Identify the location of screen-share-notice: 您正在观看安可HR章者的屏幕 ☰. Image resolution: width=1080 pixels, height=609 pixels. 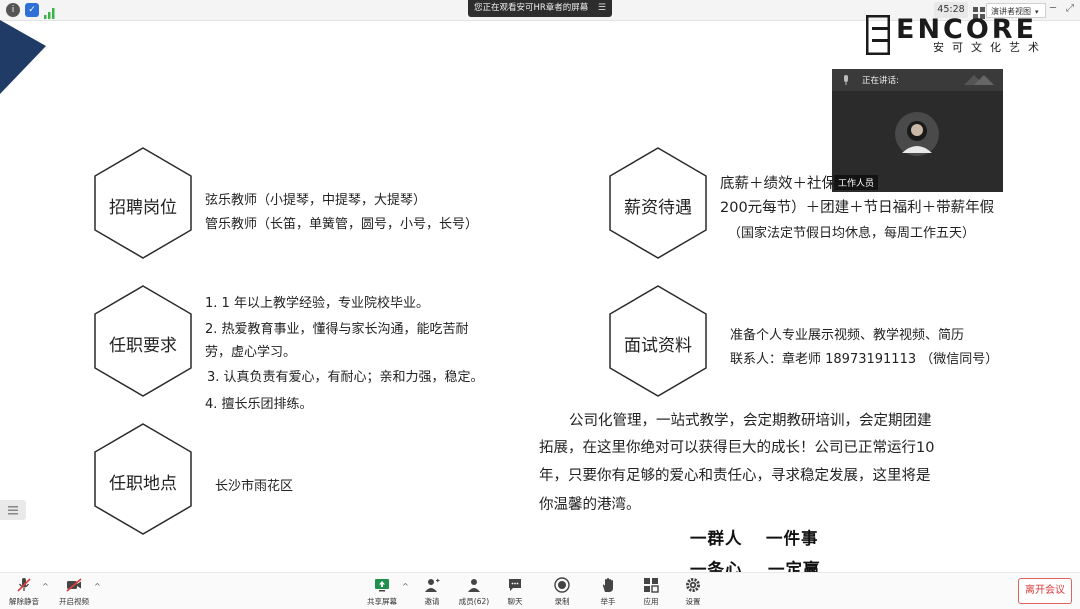
(540, 8).